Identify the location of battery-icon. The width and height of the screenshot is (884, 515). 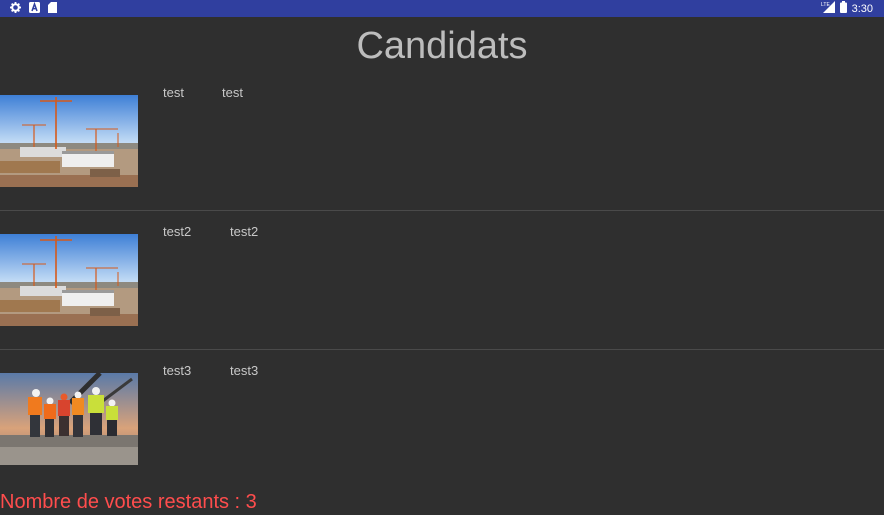
(843, 8).